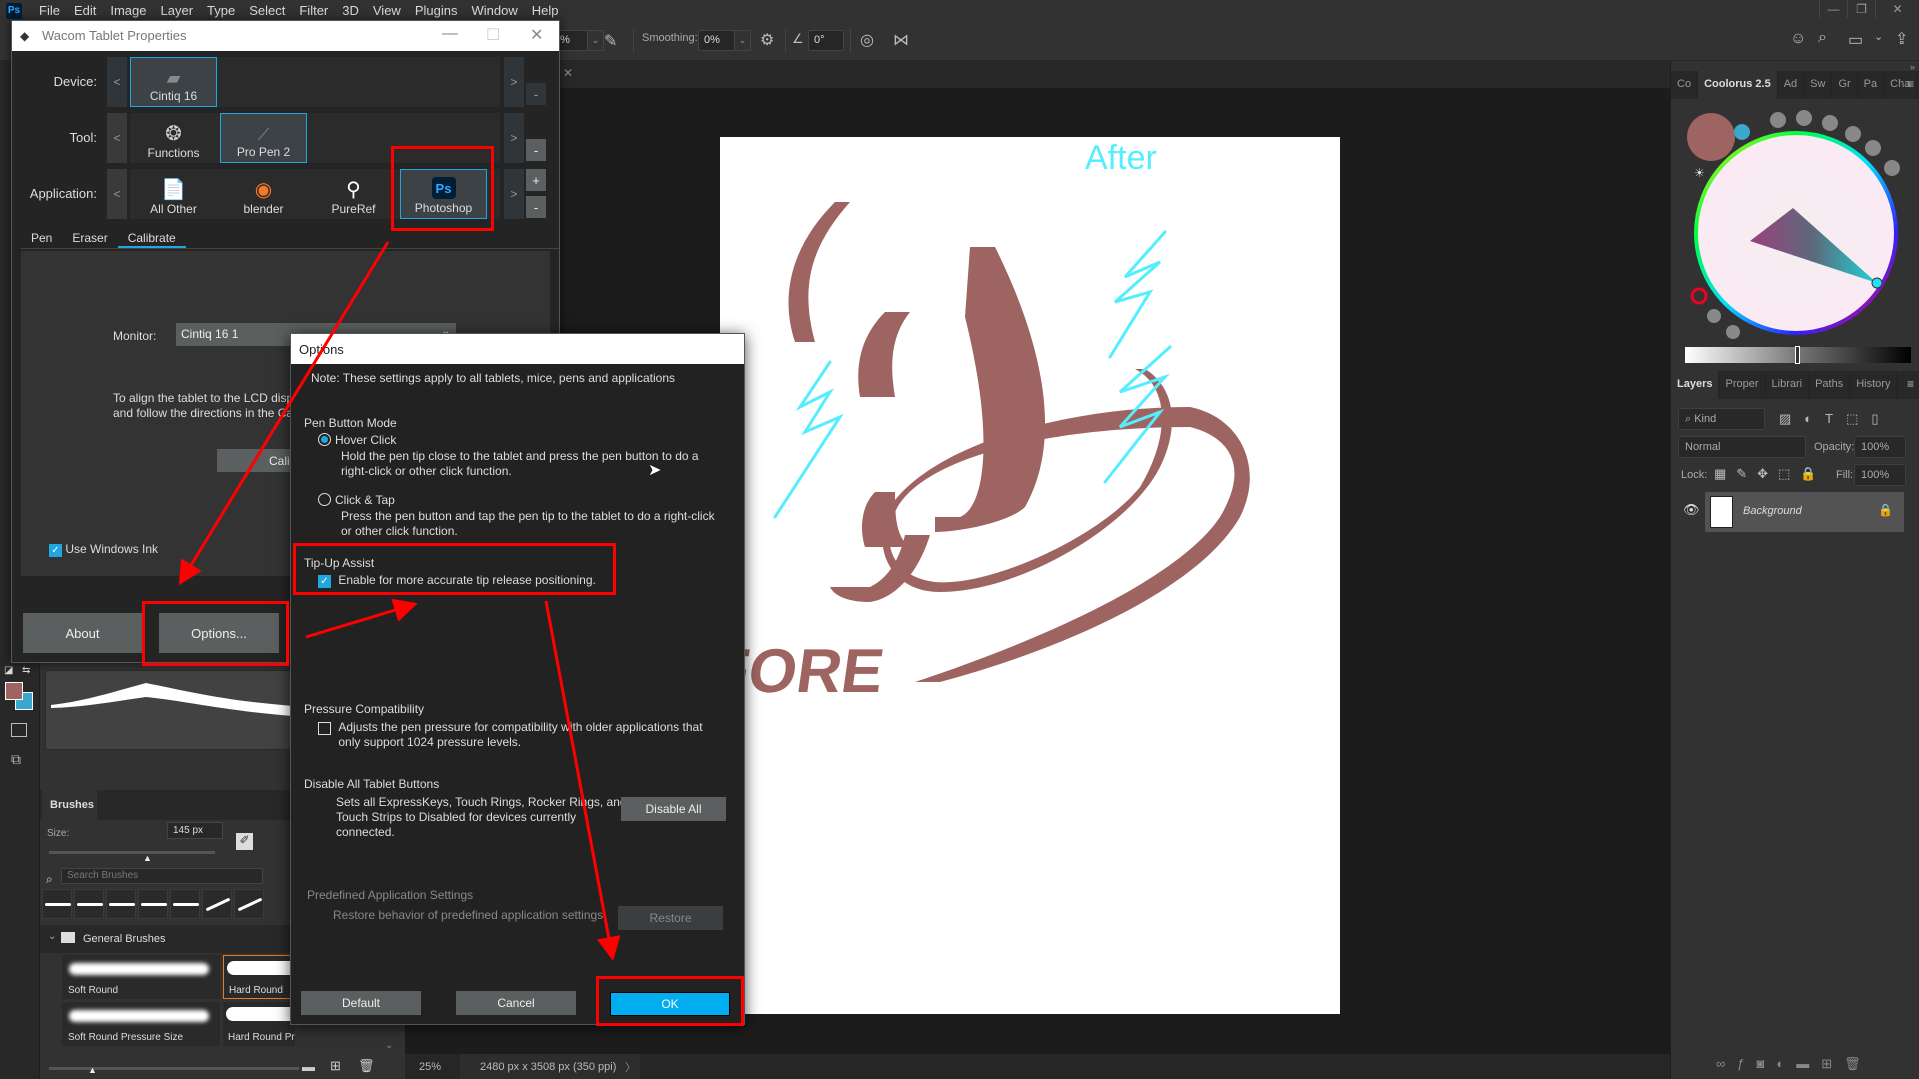  I want to click on device-prev-button: <, so click(117, 82).